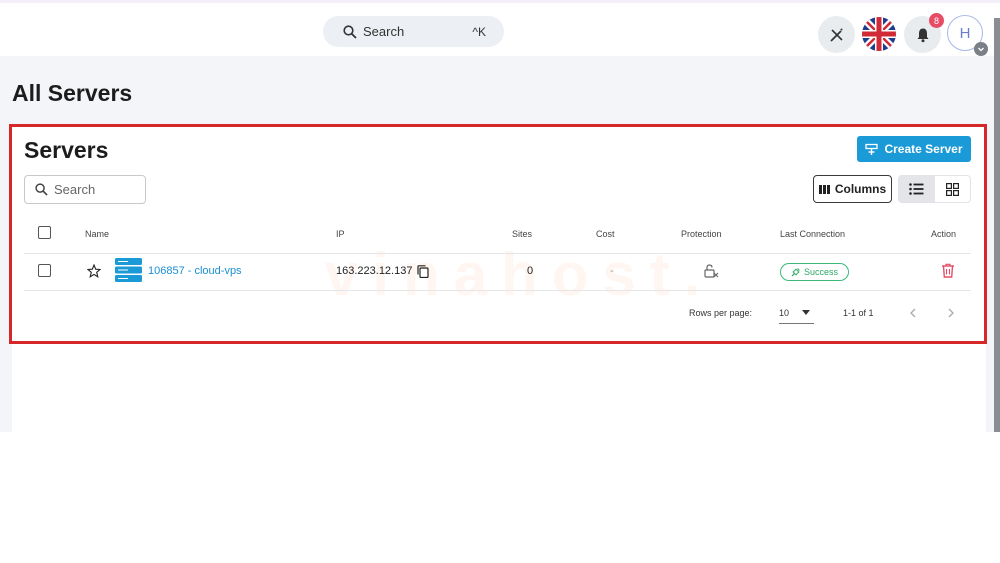 The height and width of the screenshot is (563, 1000). I want to click on grid-view-button, so click(953, 189).